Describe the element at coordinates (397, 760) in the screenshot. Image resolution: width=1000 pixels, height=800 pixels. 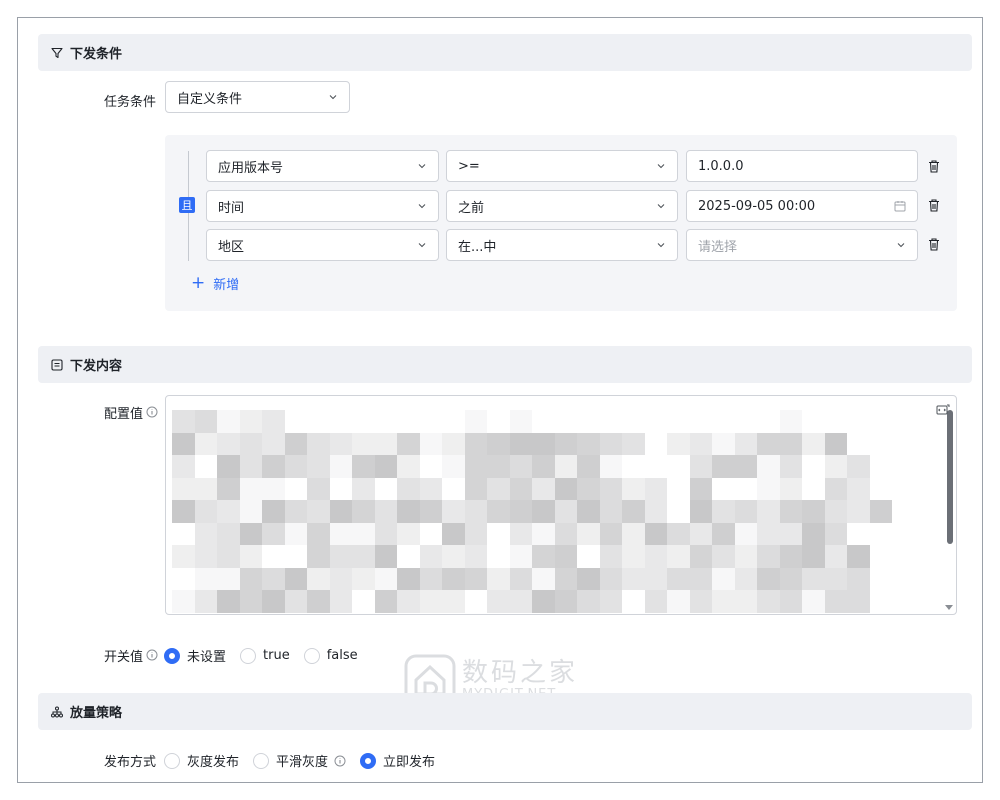
I see `radio-immediate-release: 立即发布` at that location.